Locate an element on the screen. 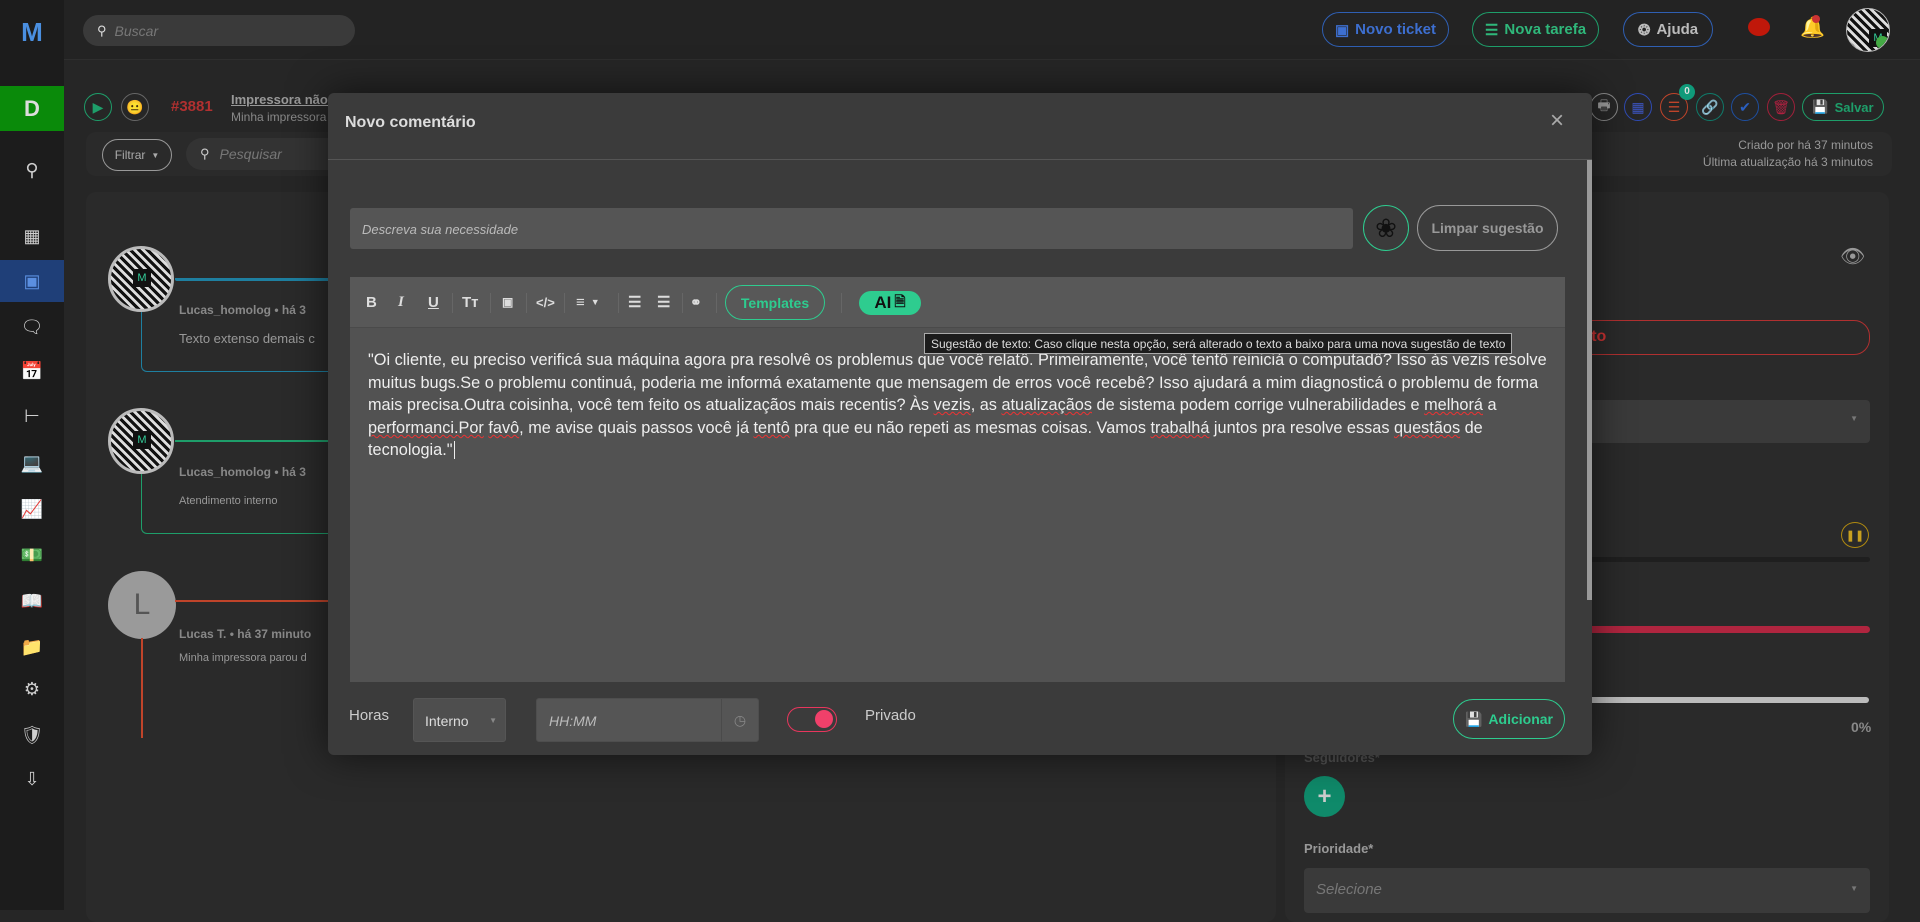  calendar-icon: 📅 is located at coordinates (32, 371).